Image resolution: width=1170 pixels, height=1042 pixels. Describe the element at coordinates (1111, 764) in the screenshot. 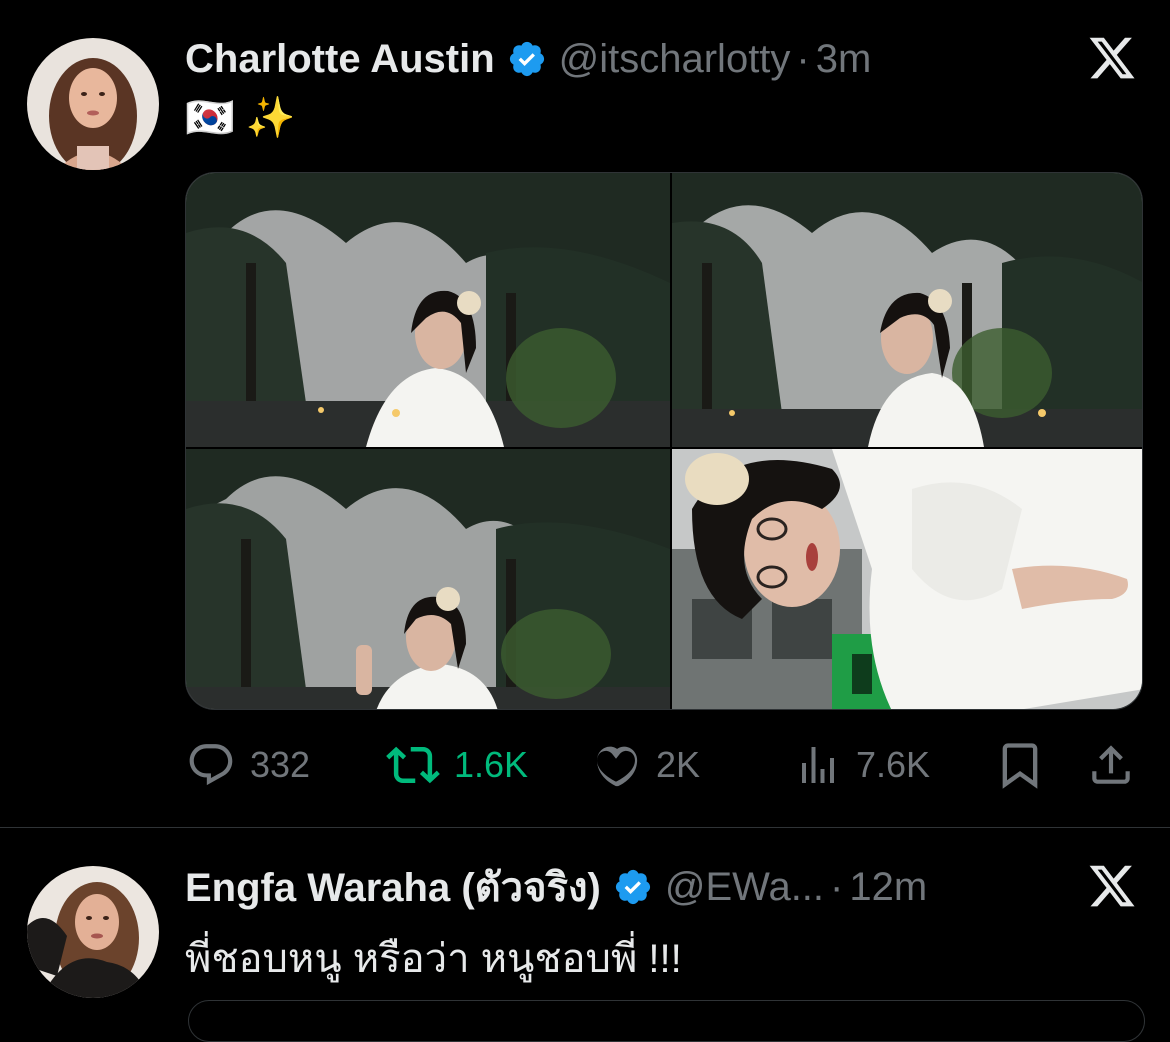

I see `share-icon` at that location.